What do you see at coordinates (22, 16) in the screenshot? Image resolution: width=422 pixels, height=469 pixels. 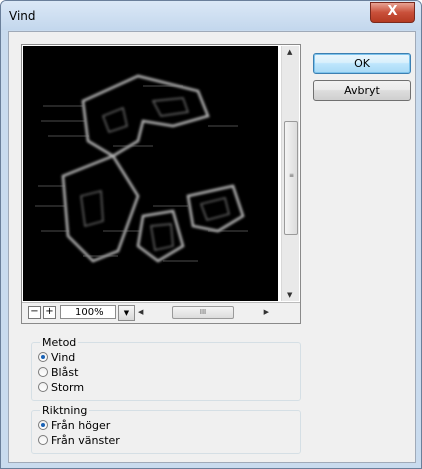 I see `dialog-title: Vind` at bounding box center [22, 16].